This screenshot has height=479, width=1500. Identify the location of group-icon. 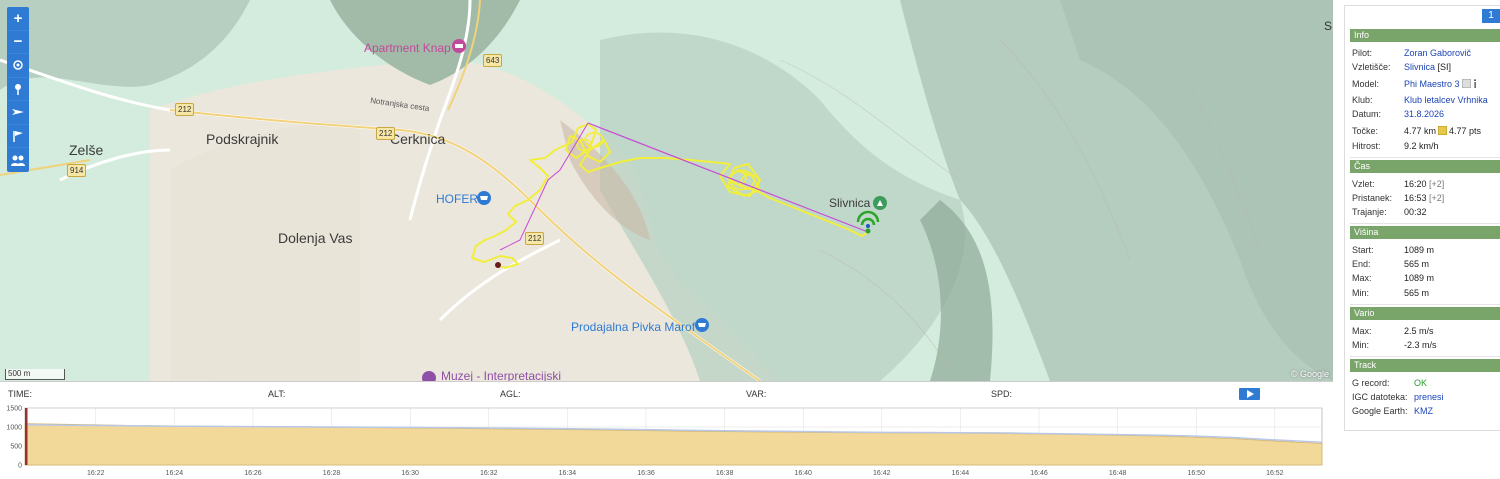
(18, 160).